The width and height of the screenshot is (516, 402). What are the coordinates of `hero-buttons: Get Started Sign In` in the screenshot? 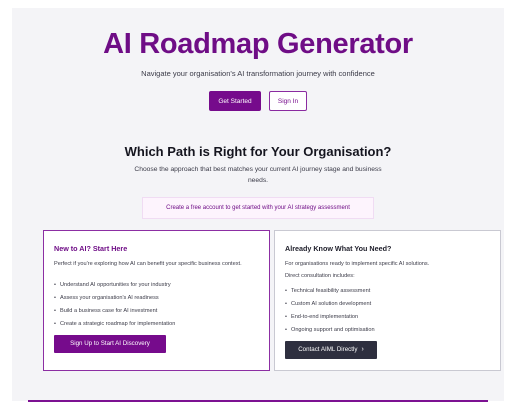 It's located at (258, 101).